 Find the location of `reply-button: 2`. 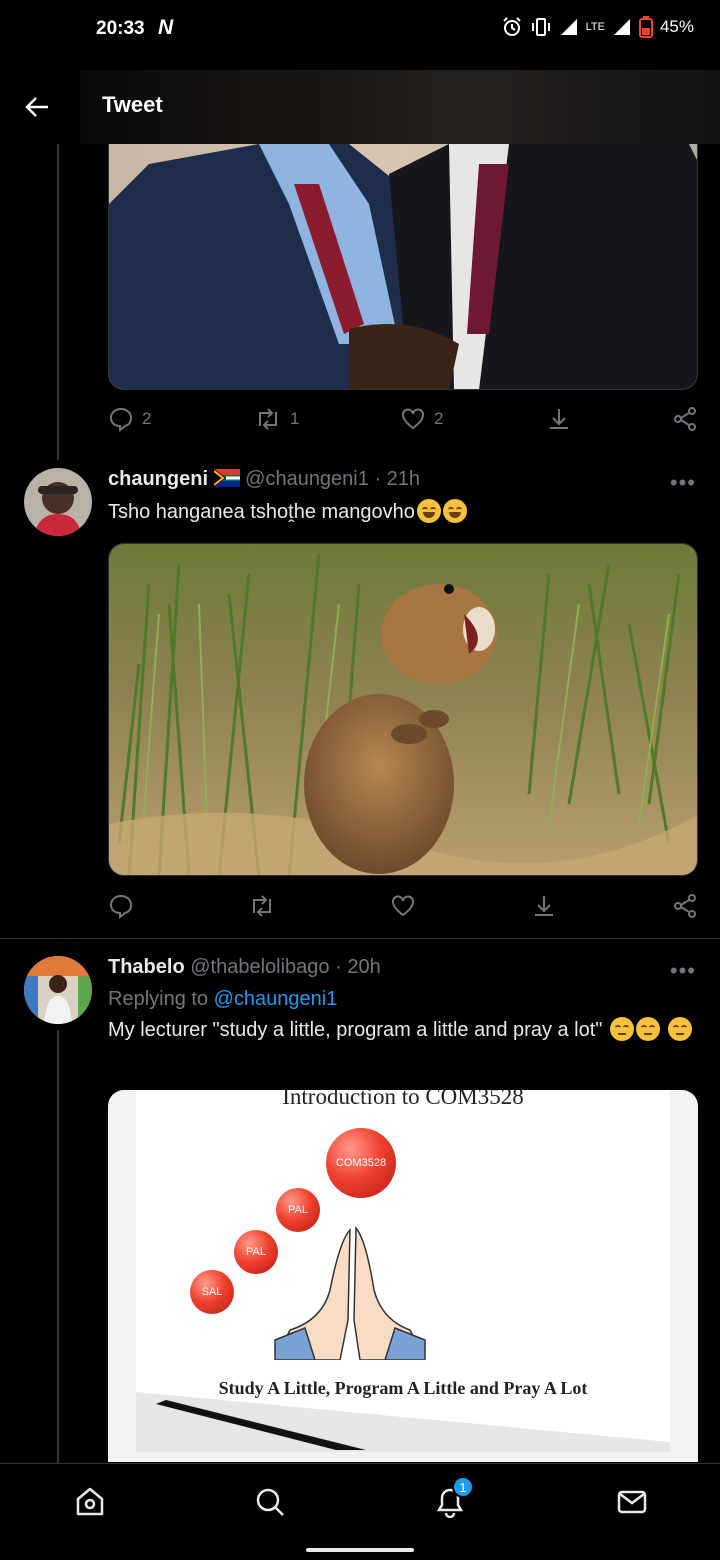

reply-button: 2 is located at coordinates (129, 419).